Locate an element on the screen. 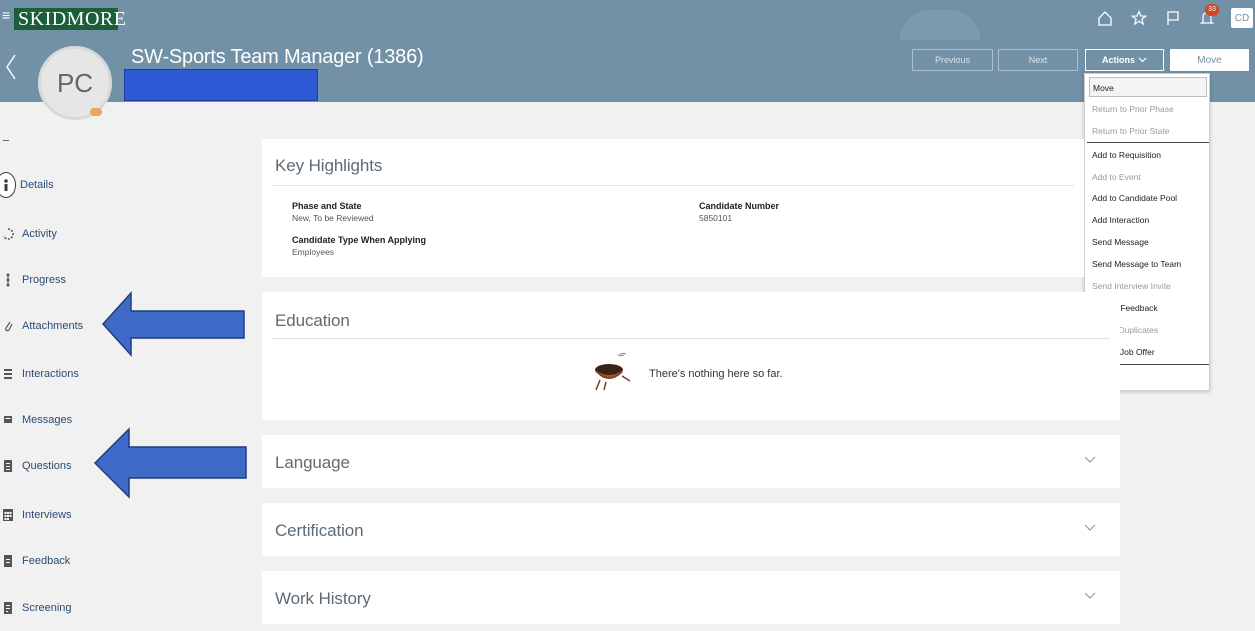  actions-button: Actions is located at coordinates (1124, 60).